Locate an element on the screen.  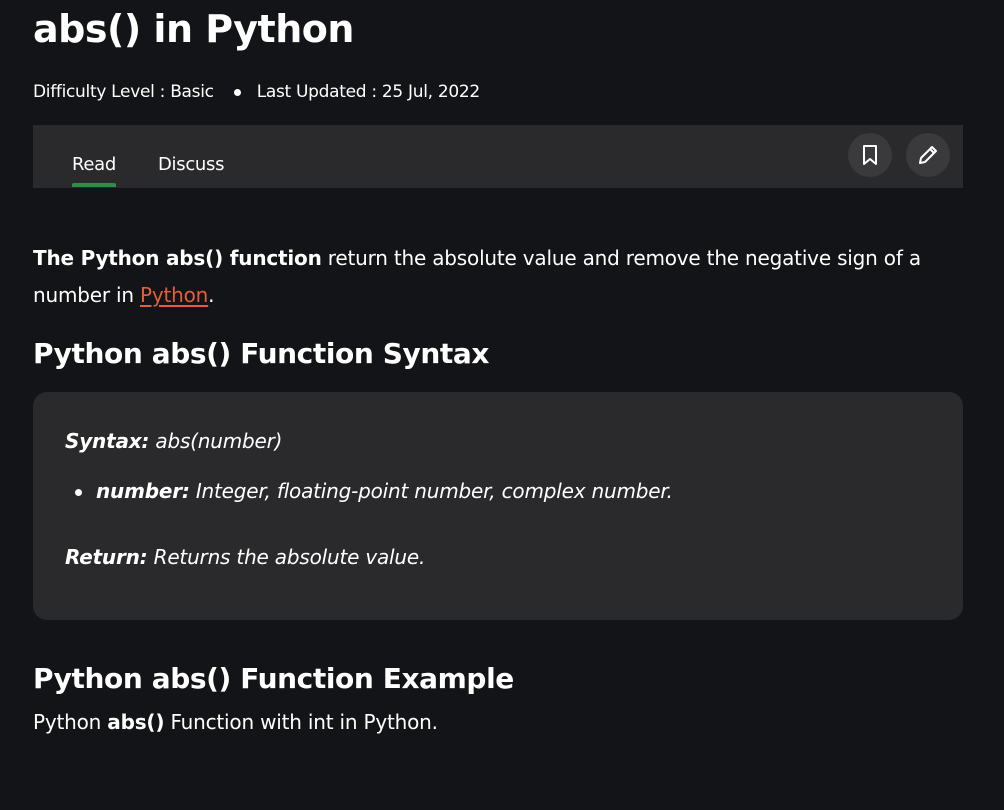
list-bullet is located at coordinates (78, 492).